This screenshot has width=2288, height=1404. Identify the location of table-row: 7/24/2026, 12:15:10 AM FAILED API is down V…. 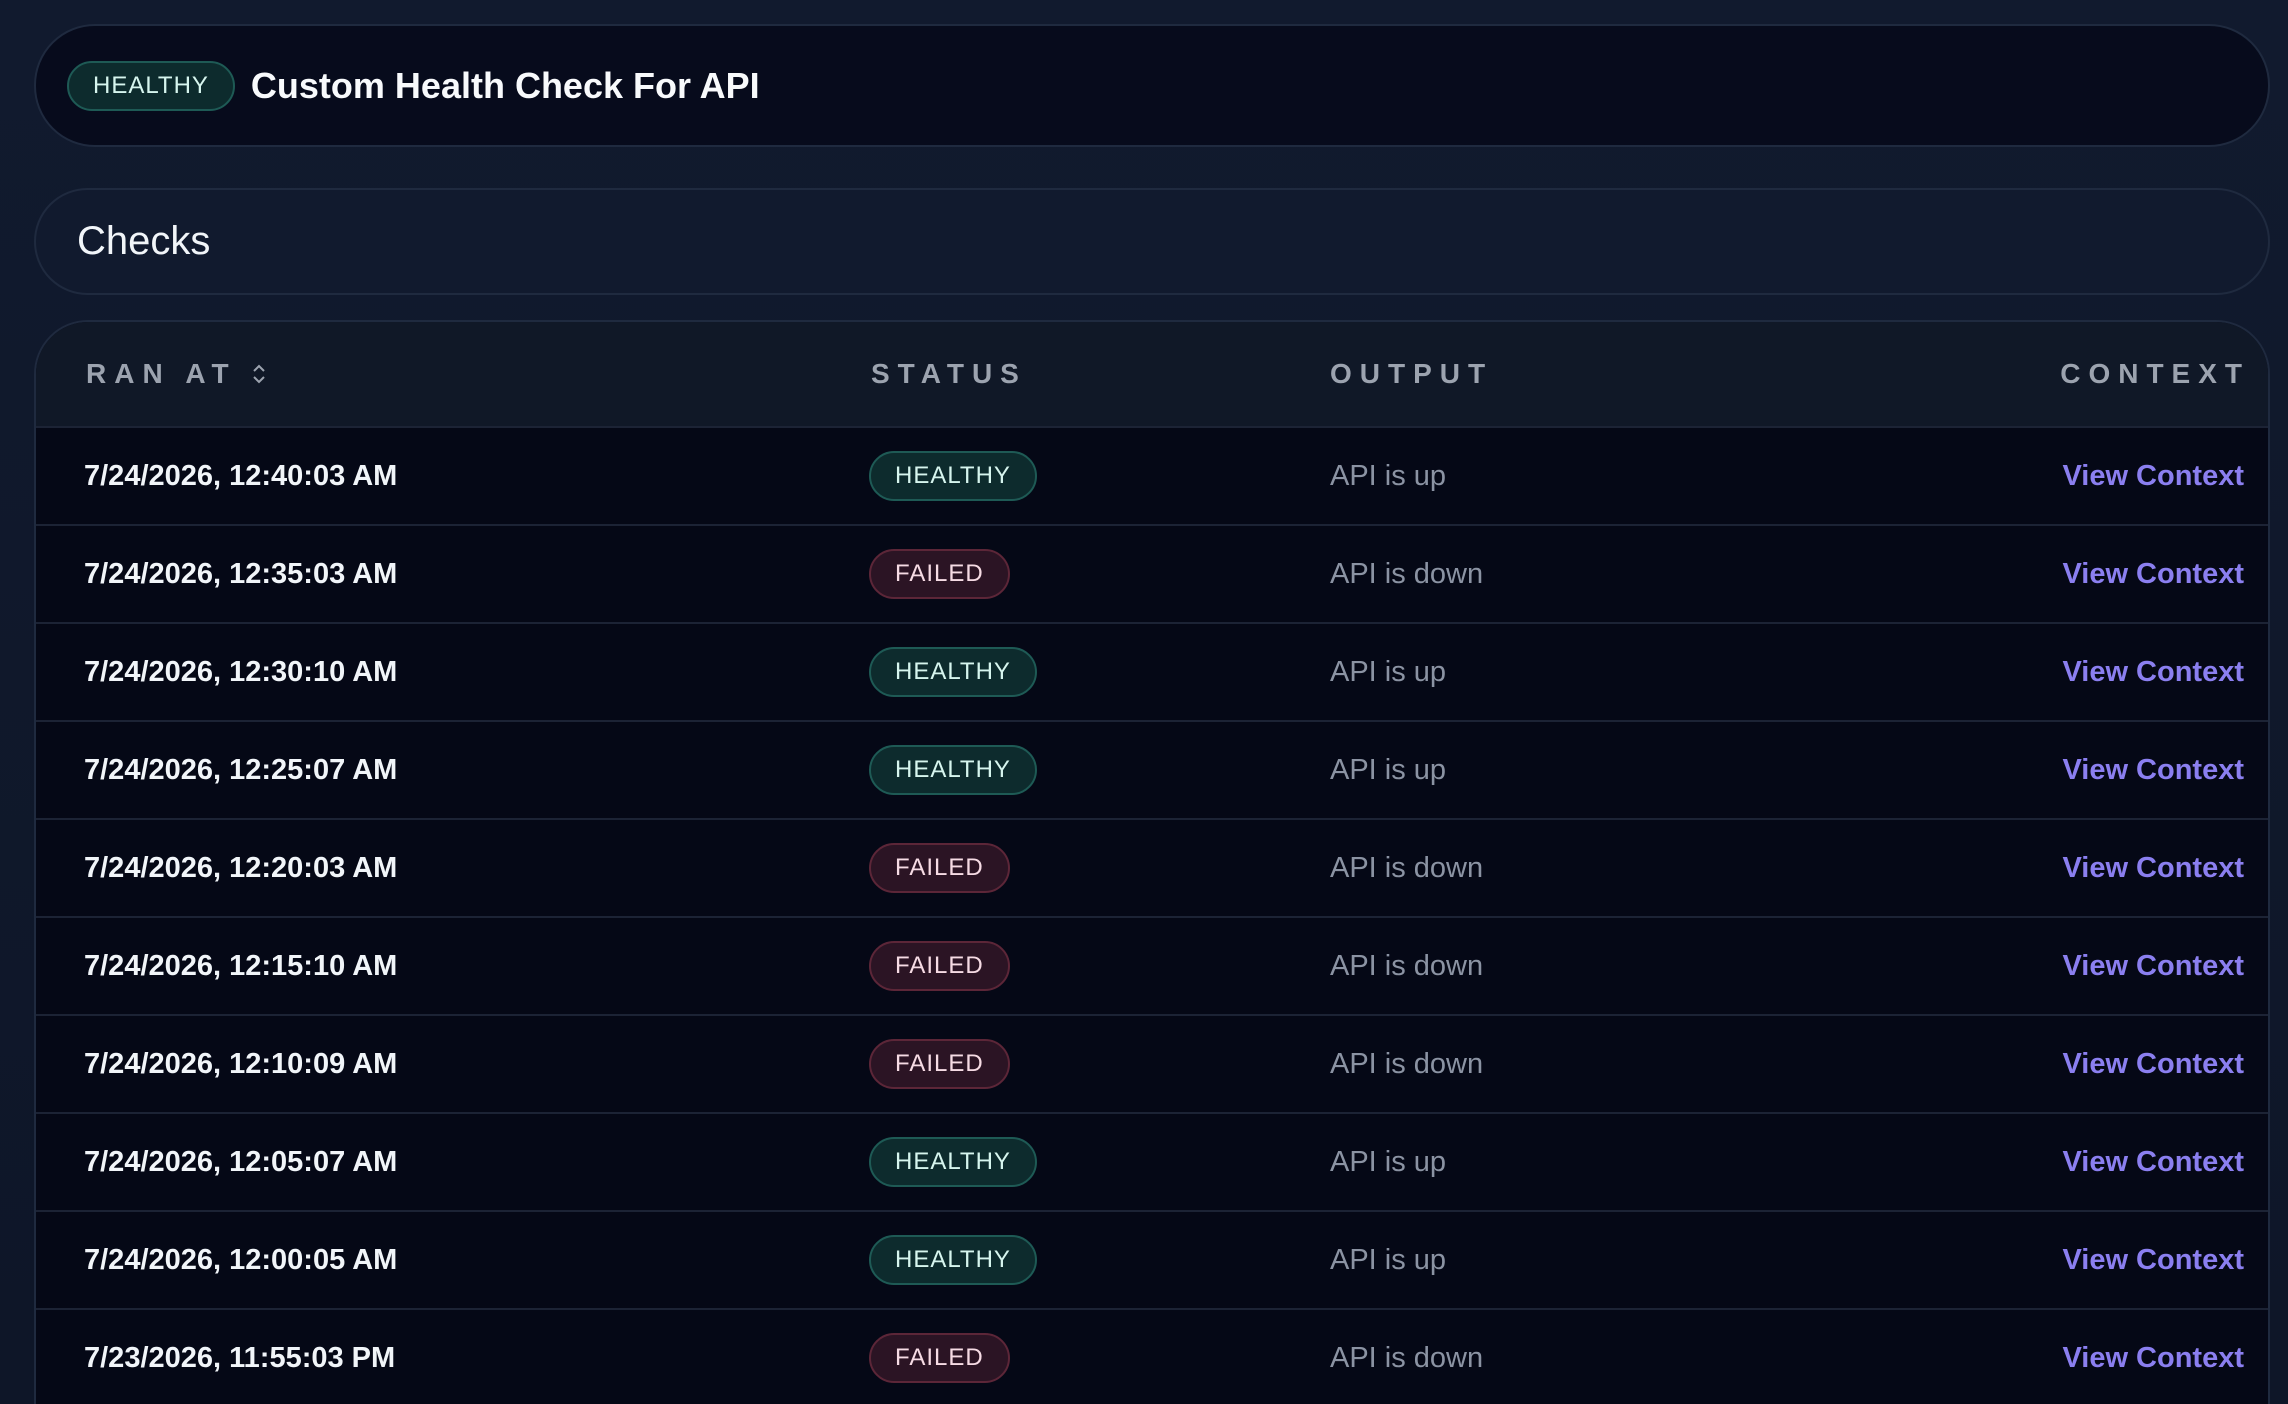
(1152, 965).